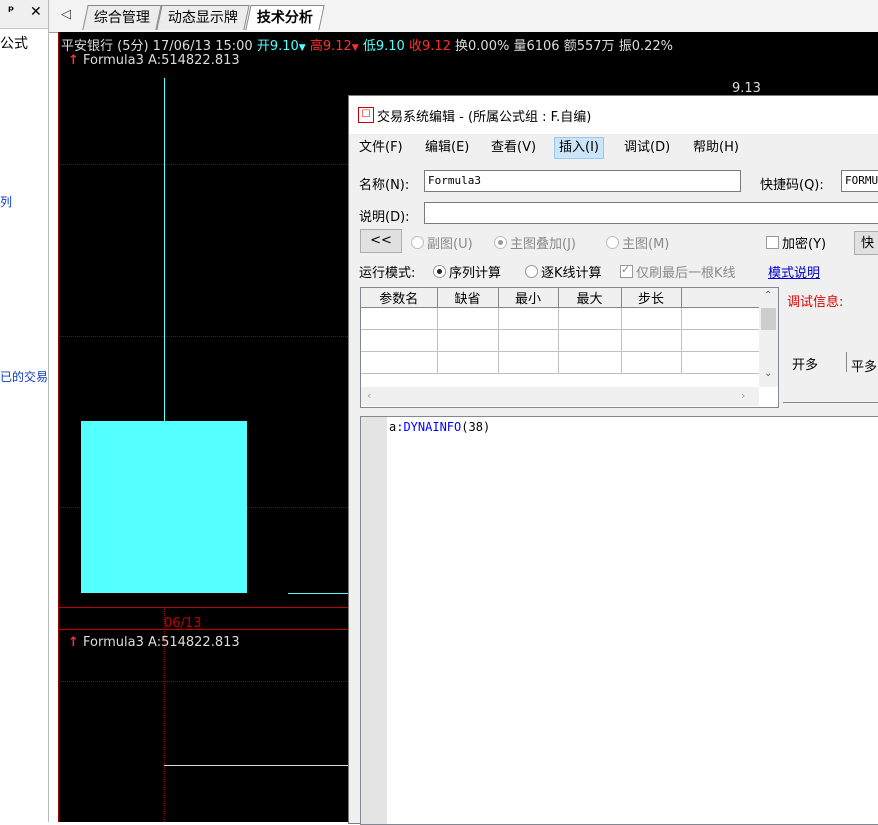 The height and width of the screenshot is (825, 878). What do you see at coordinates (716, 148) in the screenshot?
I see `menu-help: 帮助(H)` at bounding box center [716, 148].